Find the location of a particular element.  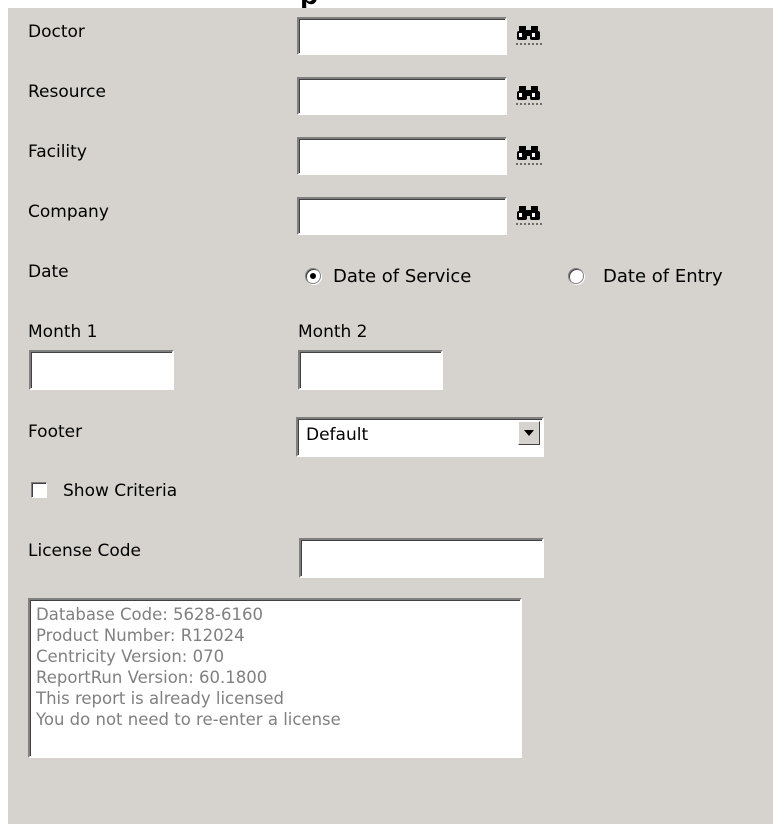

footer-label: Footer is located at coordinates (55, 432).